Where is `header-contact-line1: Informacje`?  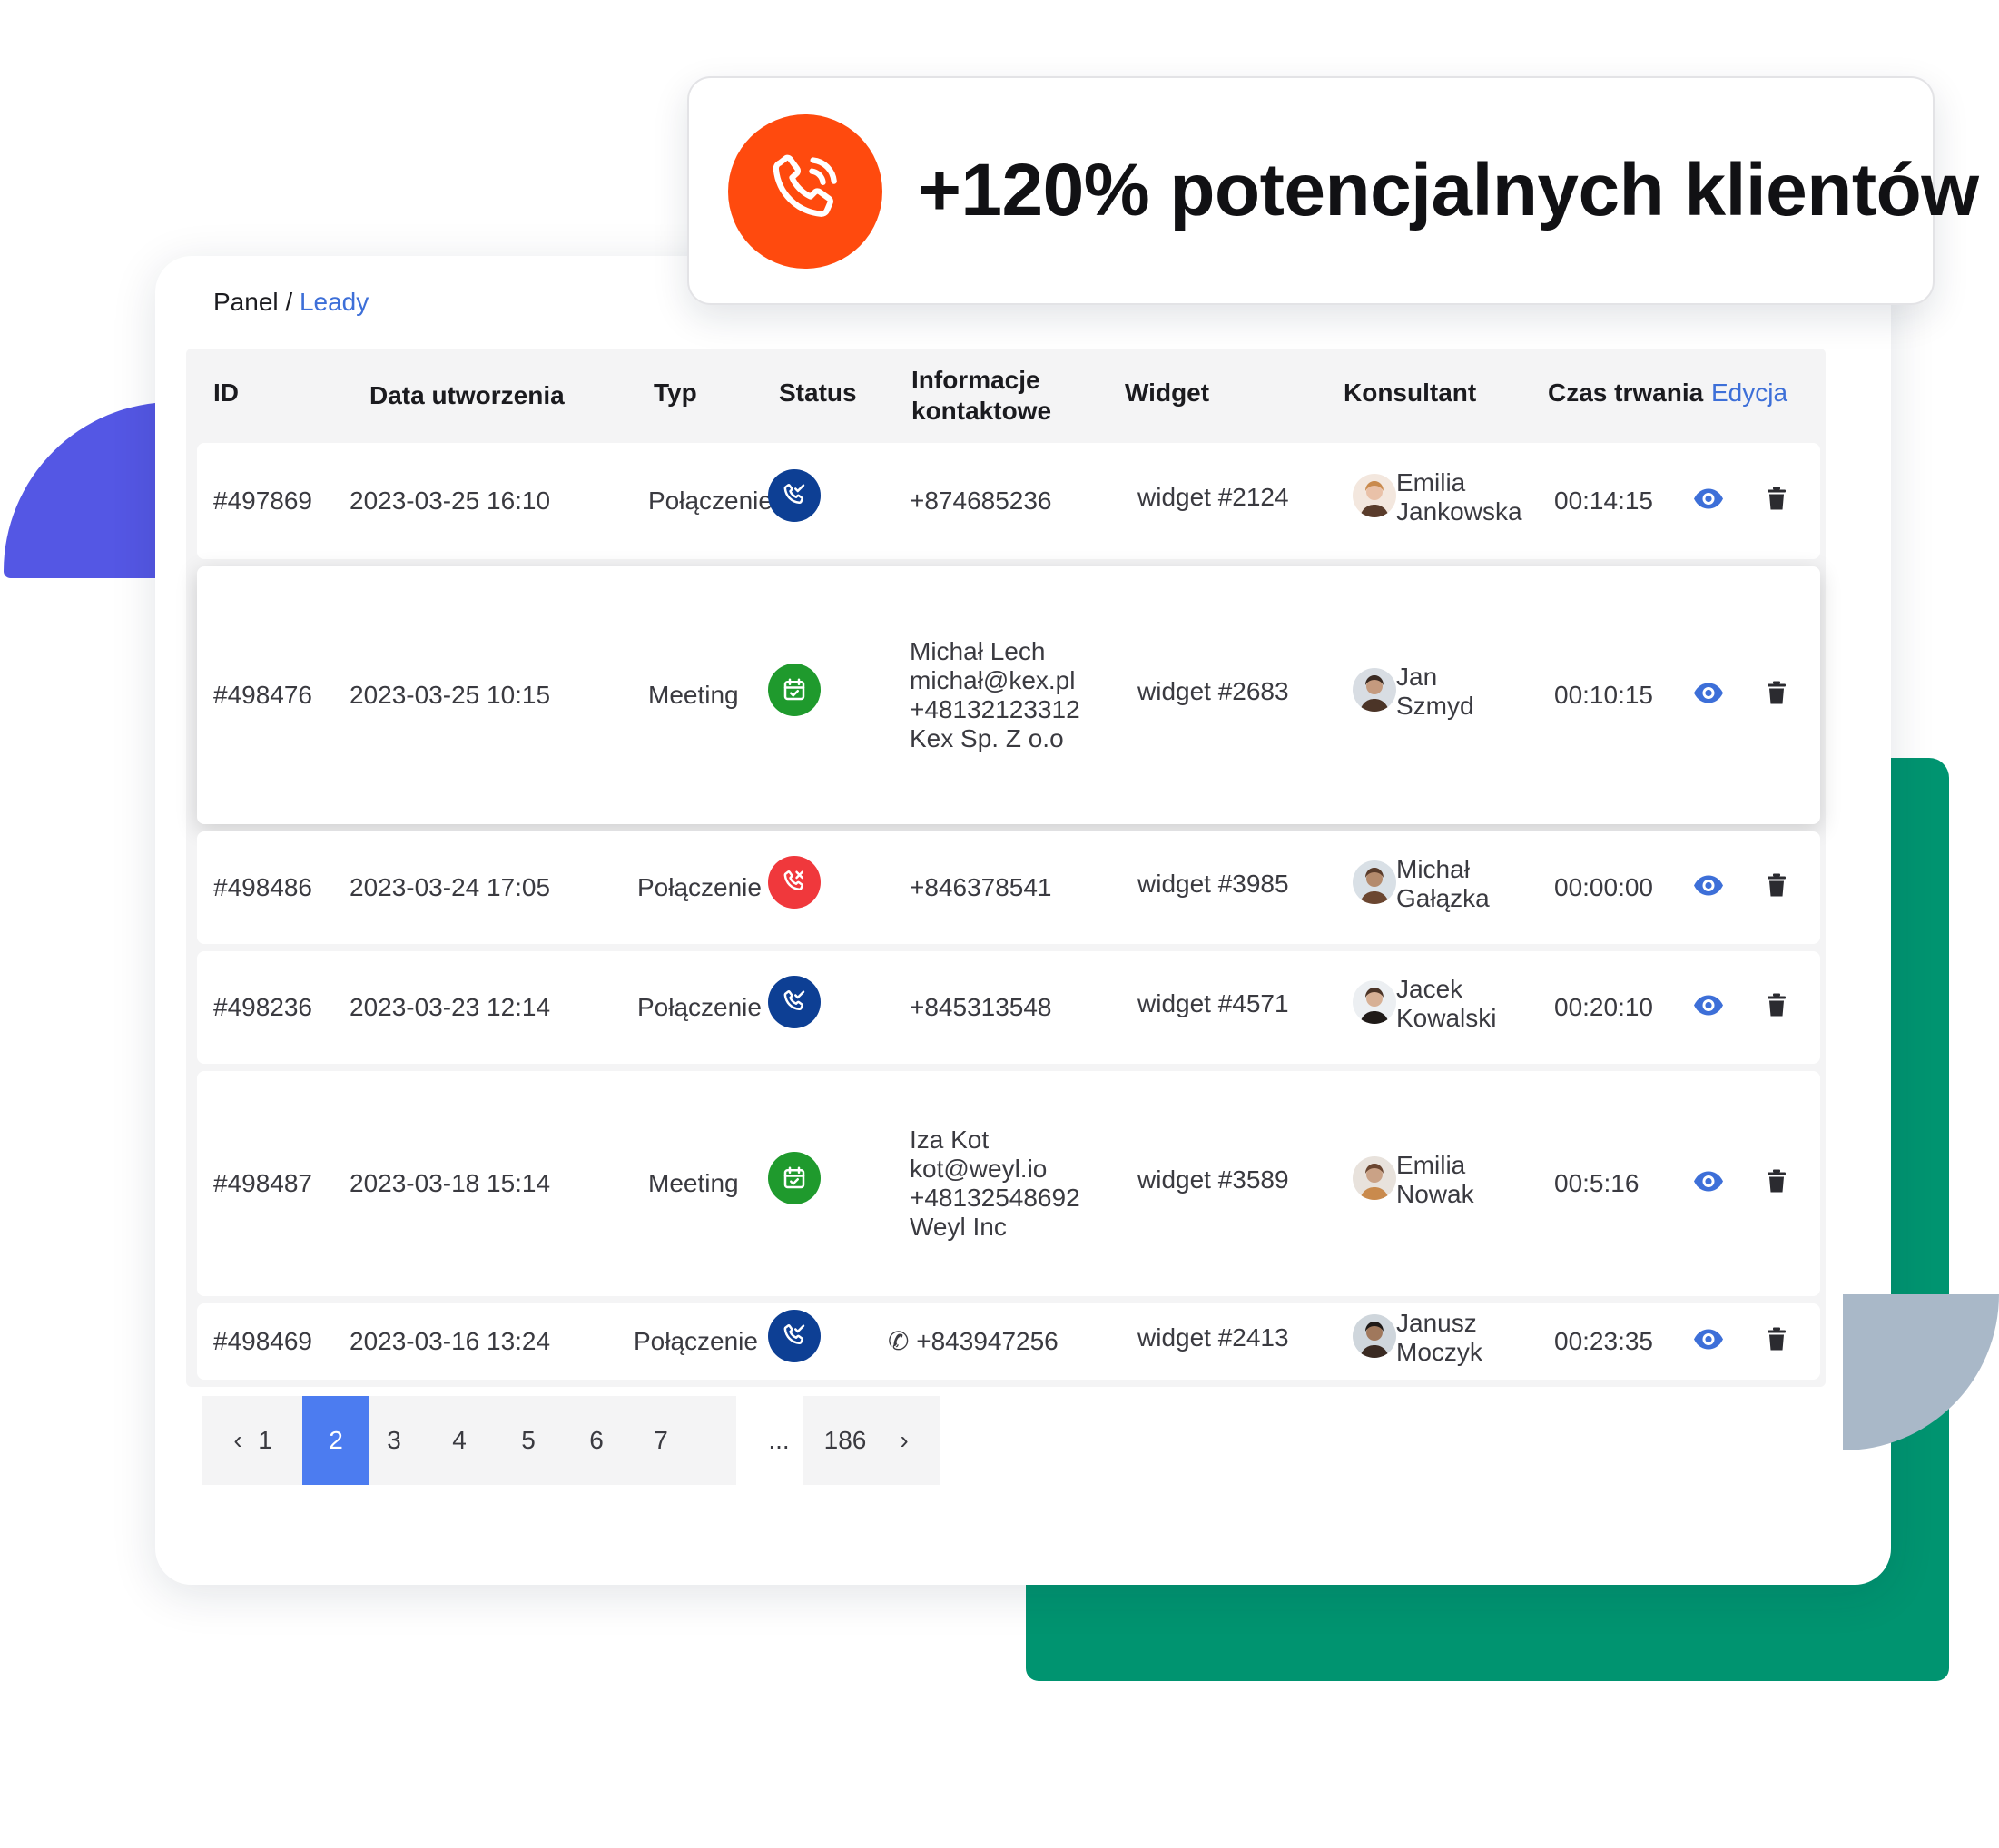
header-contact-line1: Informacje is located at coordinates (975, 380).